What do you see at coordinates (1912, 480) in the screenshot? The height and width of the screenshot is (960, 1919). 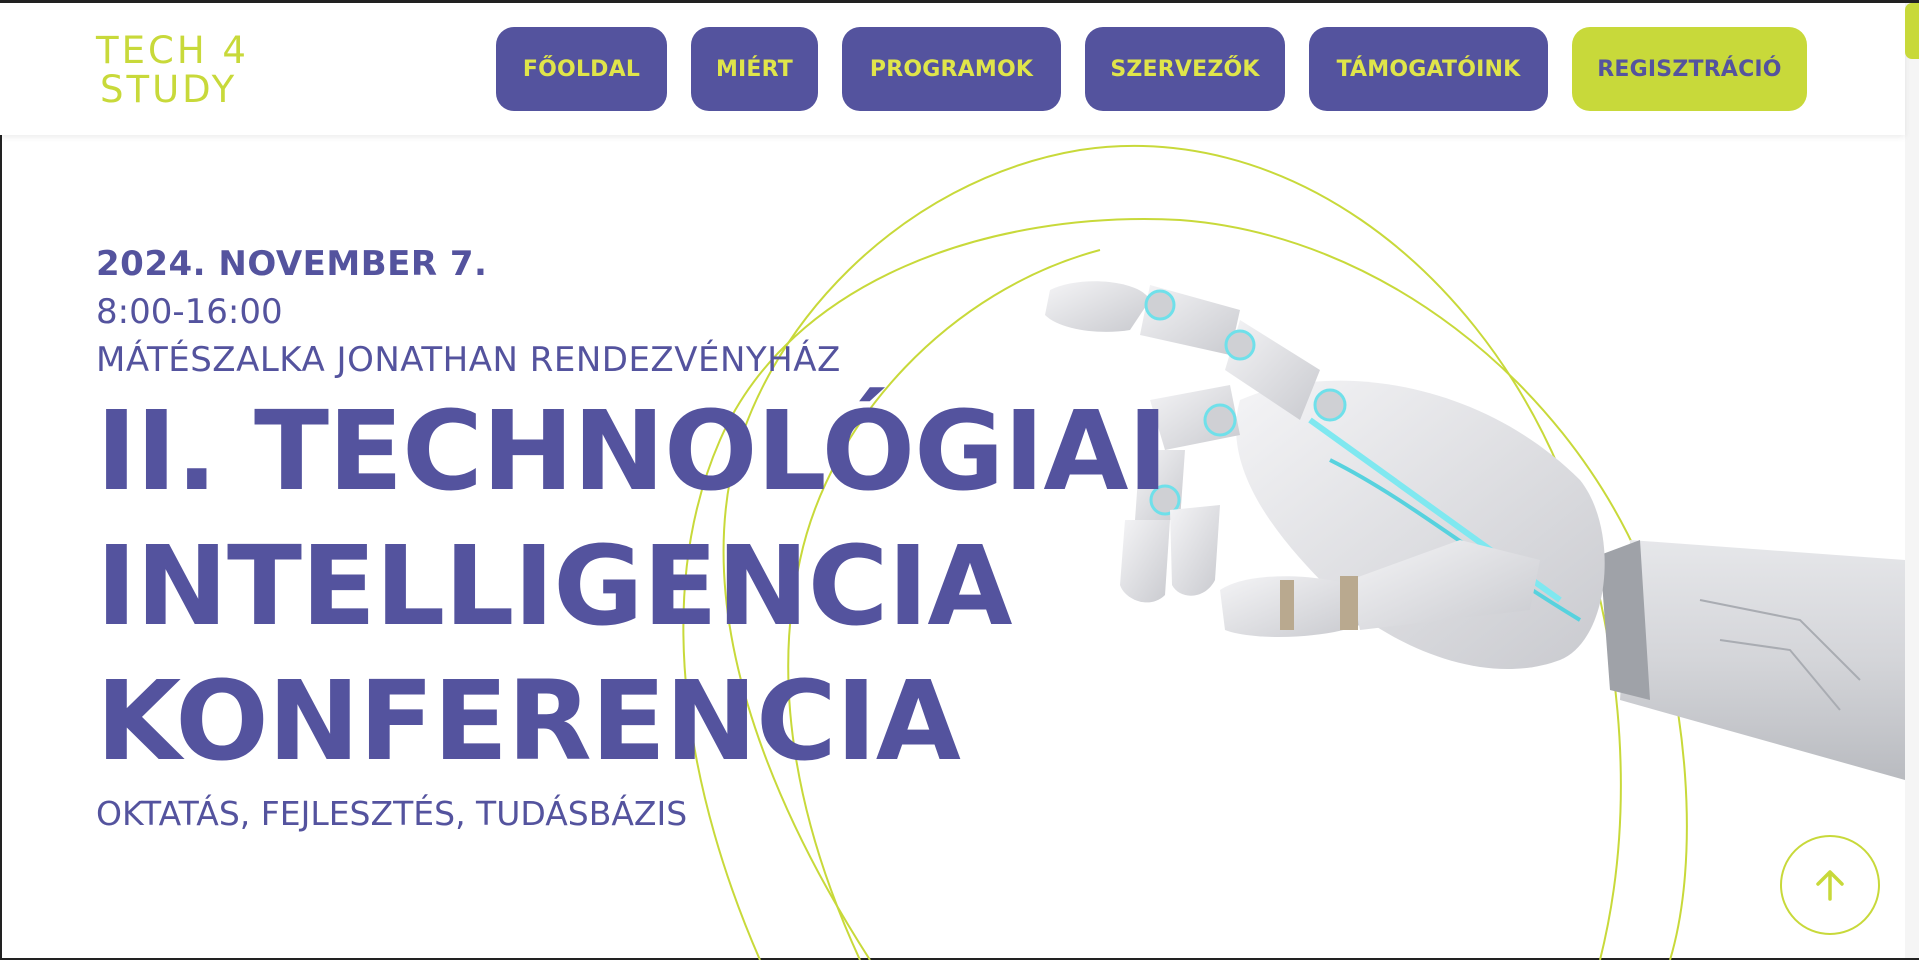 I see `scrollbar-track` at bounding box center [1912, 480].